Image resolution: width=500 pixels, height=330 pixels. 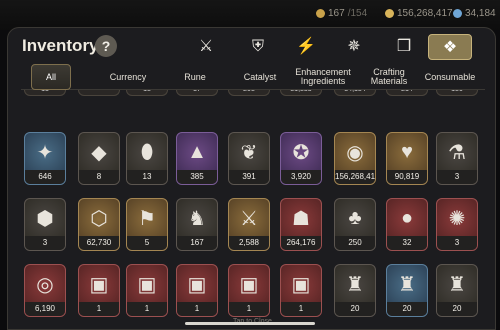 I want to click on gem-icon, so click(x=457, y=13).